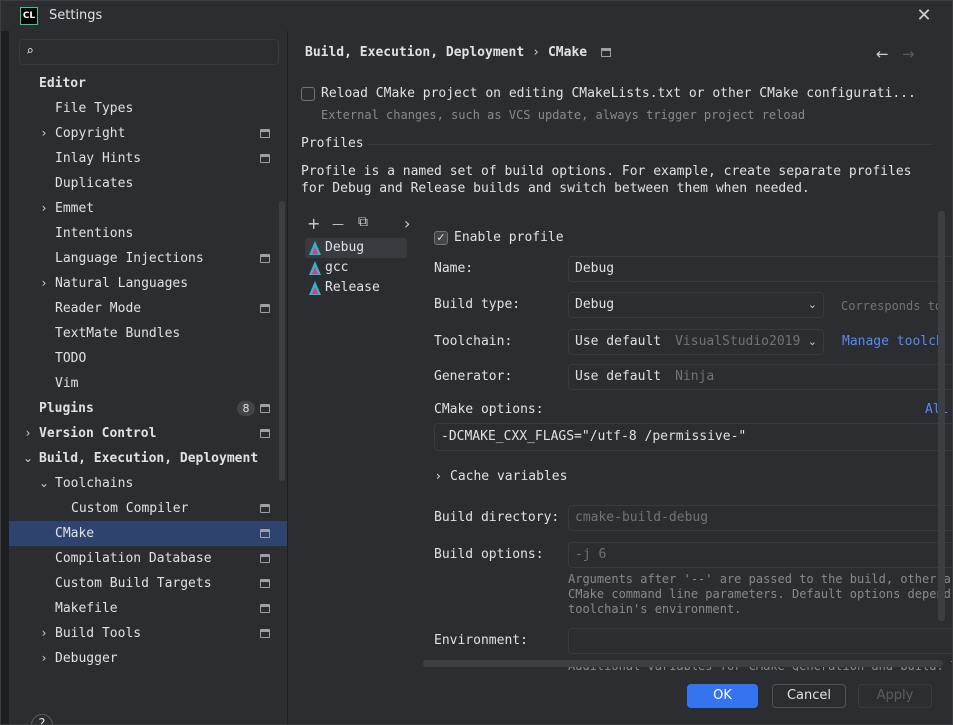 The width and height of the screenshot is (953, 725). Describe the element at coordinates (148, 233) in the screenshot. I see `sidebar-item-intentions: Intentions` at that location.